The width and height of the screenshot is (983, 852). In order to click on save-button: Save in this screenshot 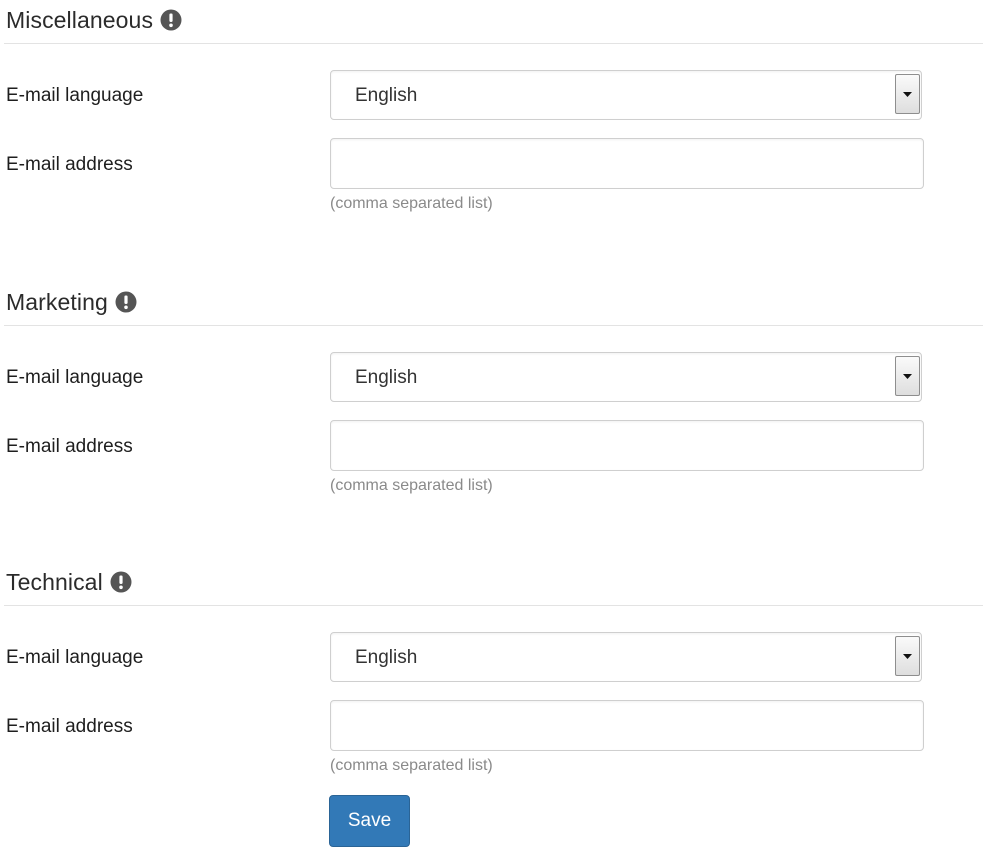, I will do `click(369, 821)`.